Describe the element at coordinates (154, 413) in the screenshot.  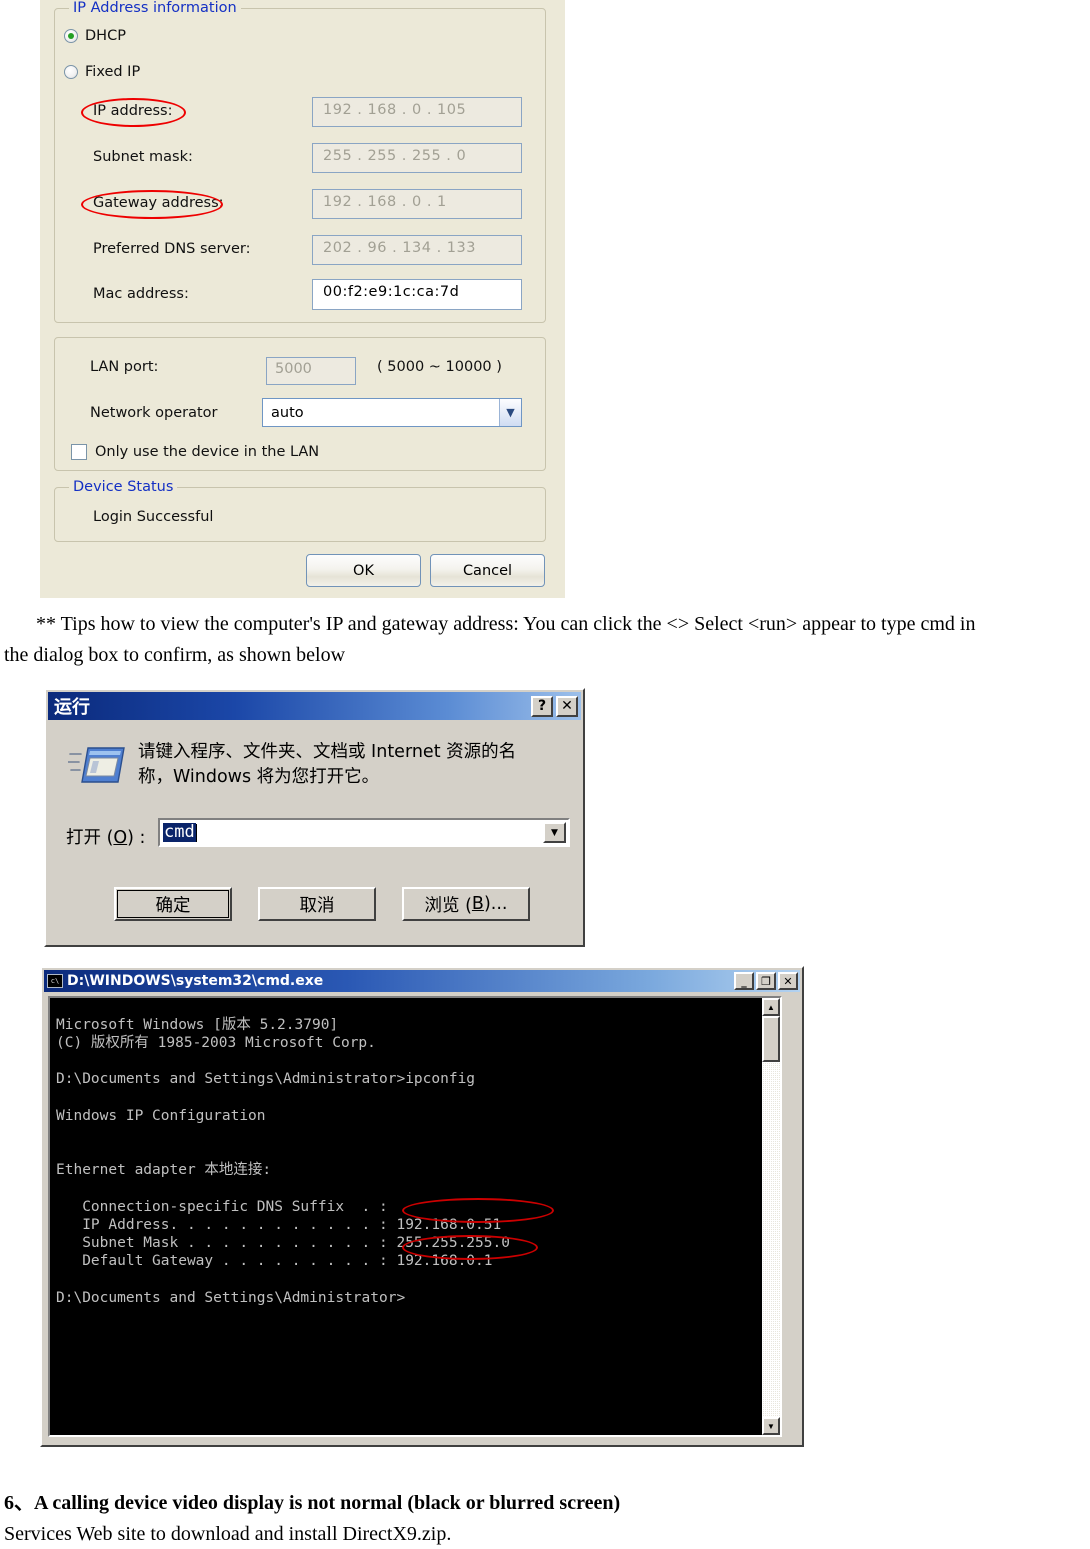
I see `network-operator-label: Network operator` at that location.